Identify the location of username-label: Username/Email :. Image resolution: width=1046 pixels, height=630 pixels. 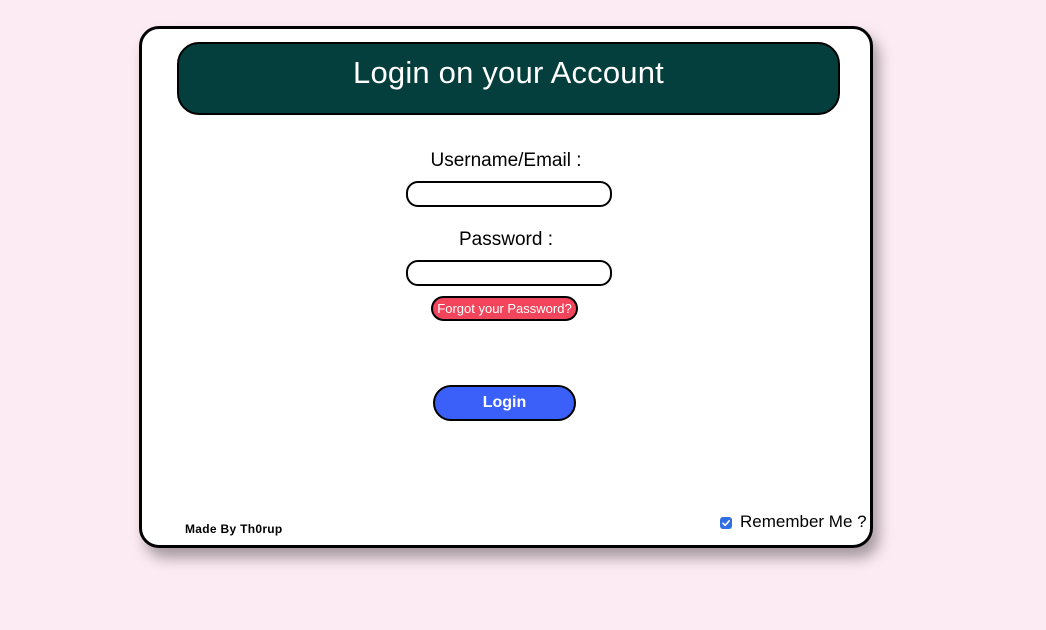
(506, 160).